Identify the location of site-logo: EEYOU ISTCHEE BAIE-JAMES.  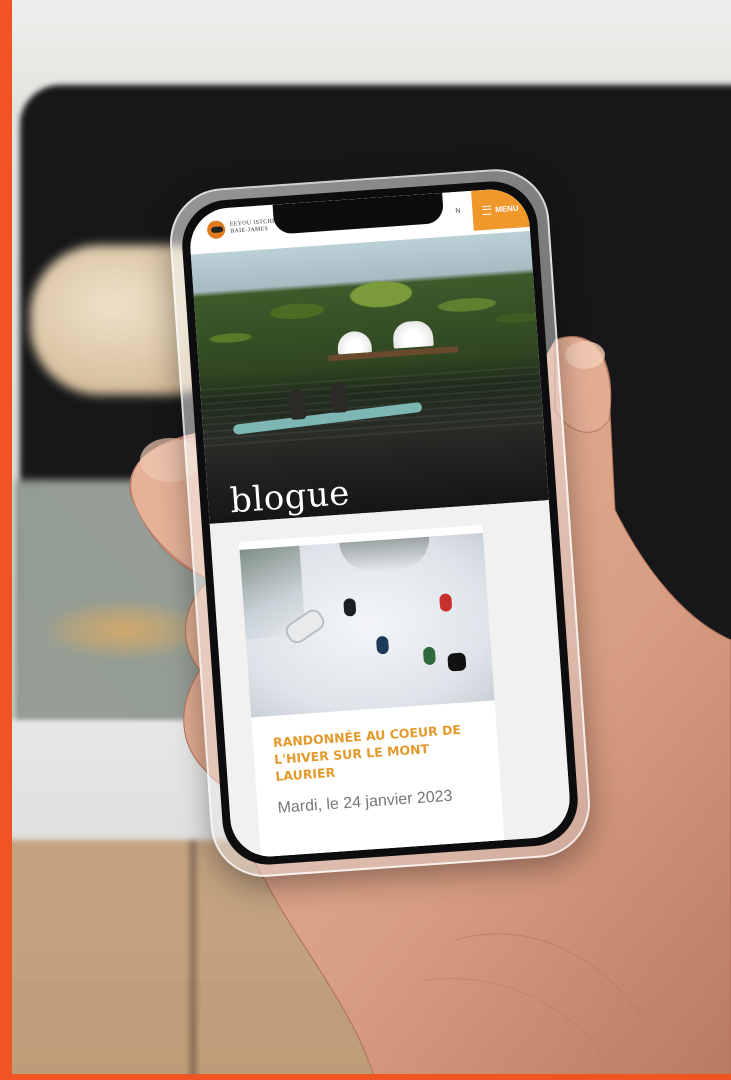
(243, 228).